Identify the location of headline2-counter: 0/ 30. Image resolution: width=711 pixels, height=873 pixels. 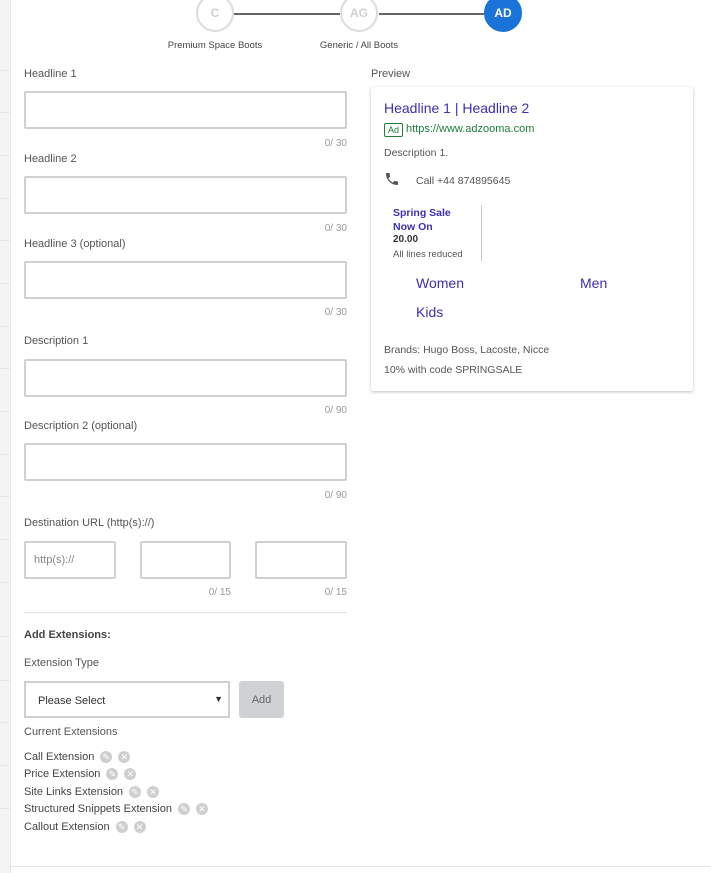
(335, 228).